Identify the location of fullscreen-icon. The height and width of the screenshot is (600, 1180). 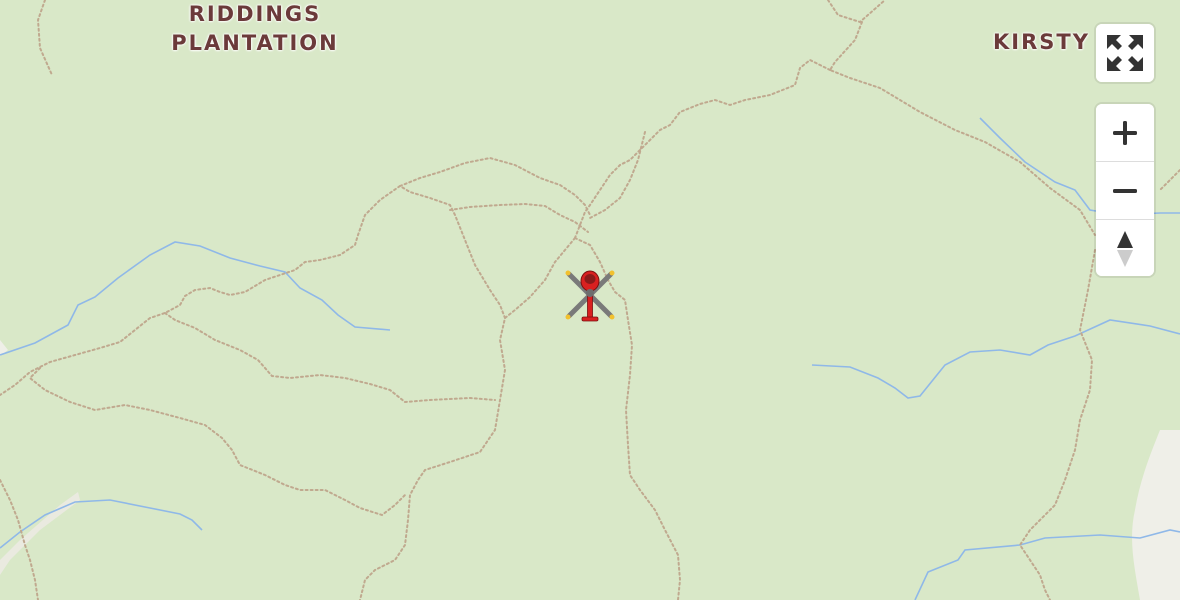
(1125, 53).